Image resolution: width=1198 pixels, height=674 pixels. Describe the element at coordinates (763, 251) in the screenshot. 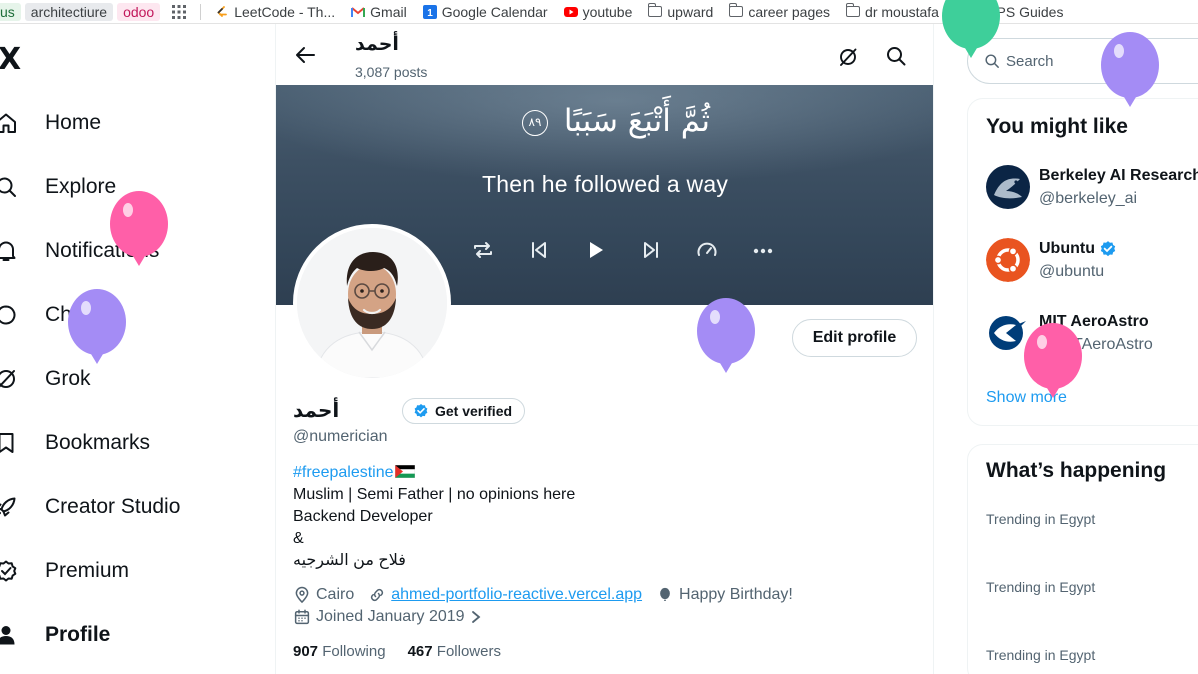

I see `more-options-icon` at that location.